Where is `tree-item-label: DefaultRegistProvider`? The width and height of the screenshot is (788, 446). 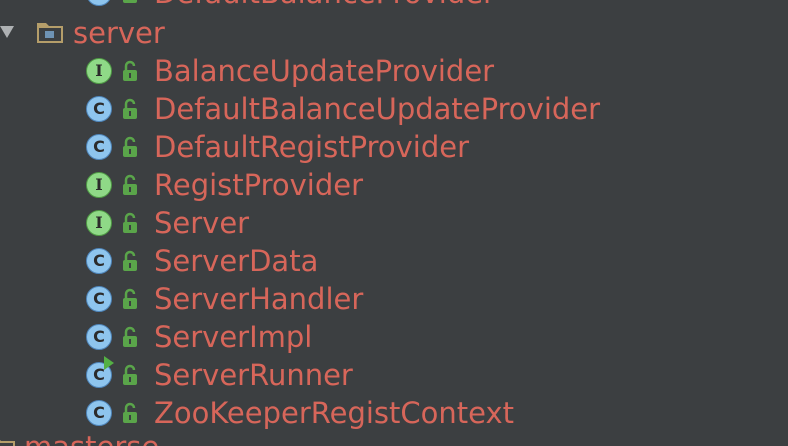
tree-item-label: DefaultRegistProvider is located at coordinates (311, 147).